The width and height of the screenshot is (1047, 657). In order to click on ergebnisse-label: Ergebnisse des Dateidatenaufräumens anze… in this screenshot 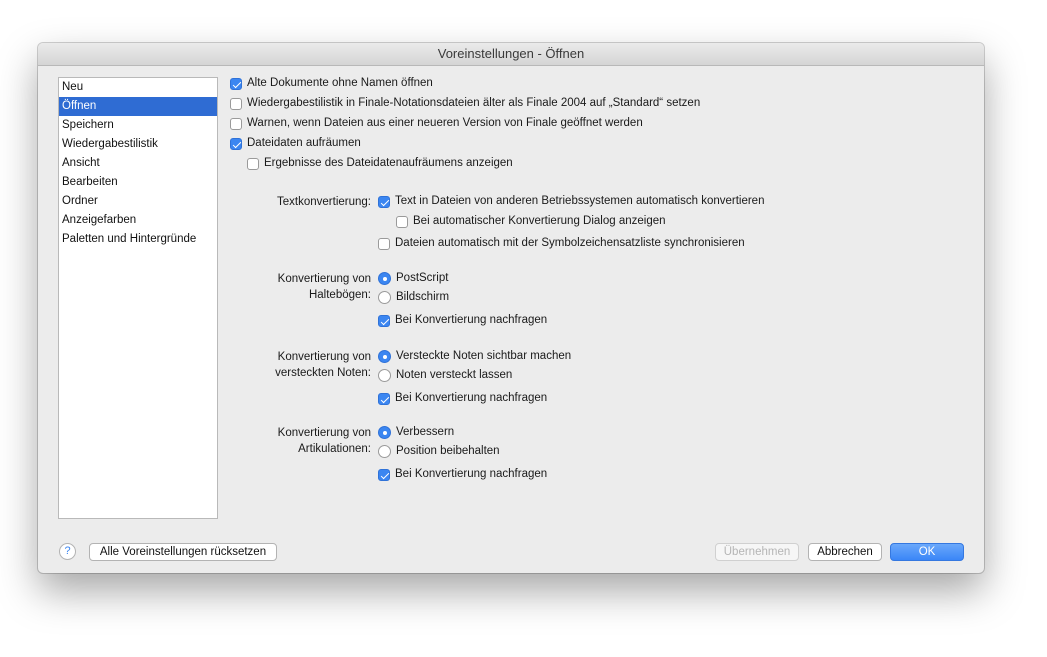, I will do `click(388, 163)`.